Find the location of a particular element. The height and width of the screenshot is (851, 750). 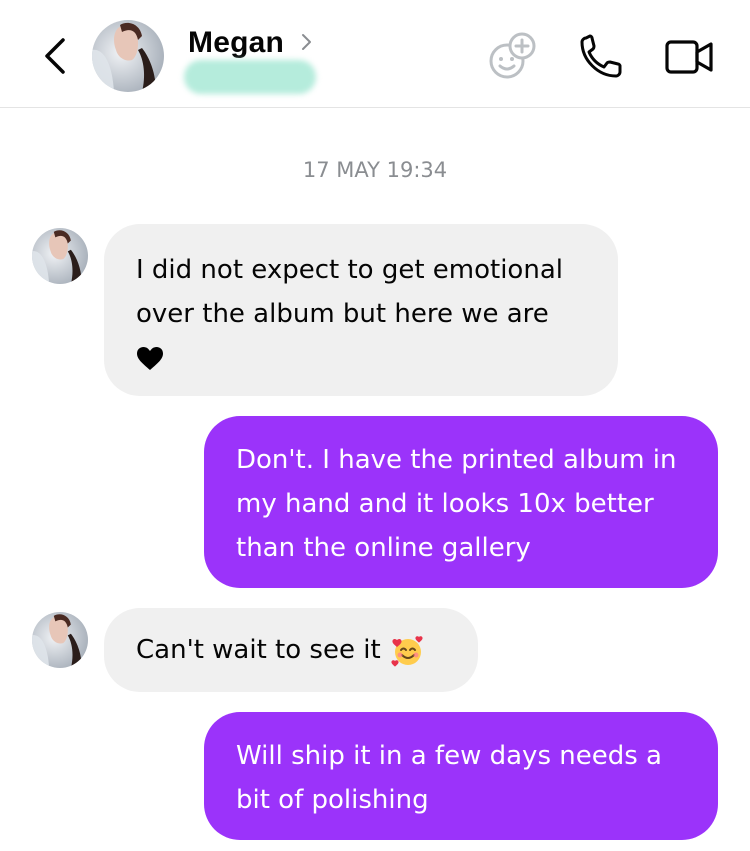

contact-name: Megan is located at coordinates (236, 43).